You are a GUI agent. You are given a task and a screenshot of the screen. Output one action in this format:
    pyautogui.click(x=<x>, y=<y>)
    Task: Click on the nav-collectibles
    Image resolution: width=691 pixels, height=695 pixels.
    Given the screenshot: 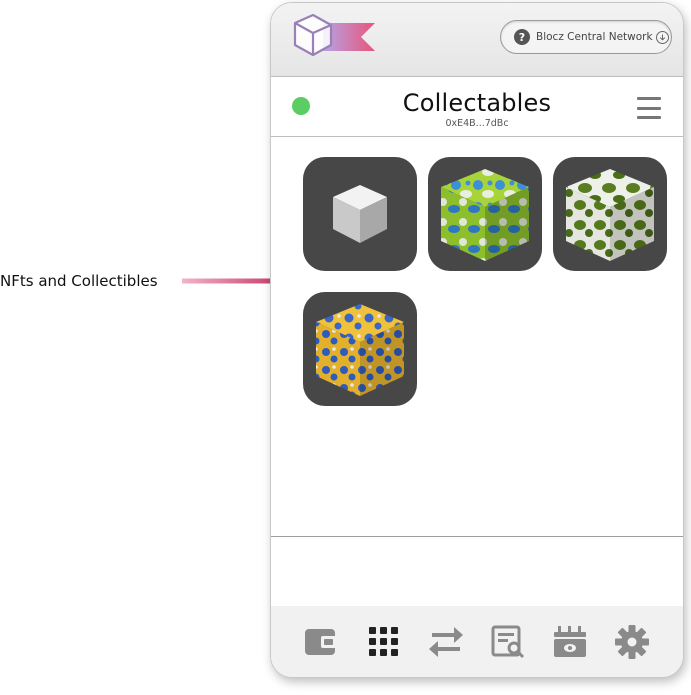 What is the action you would take?
    pyautogui.click(x=384, y=642)
    